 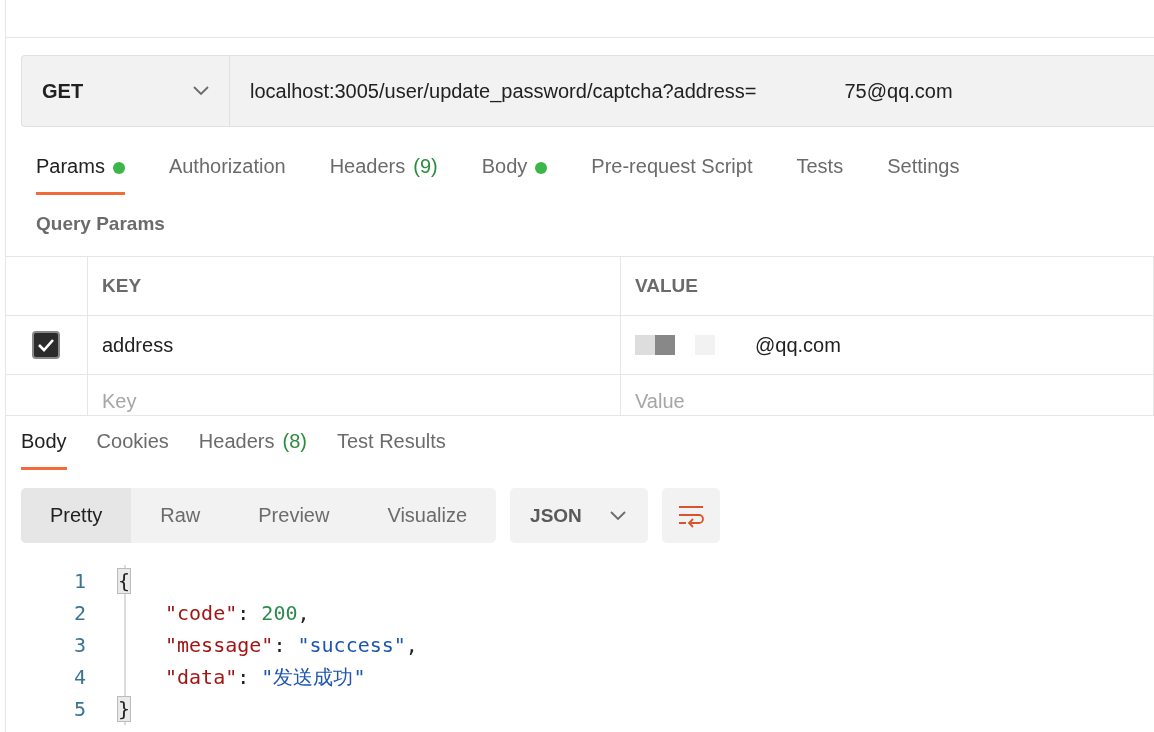 I want to click on response-tab: Test Results, so click(x=391, y=450).